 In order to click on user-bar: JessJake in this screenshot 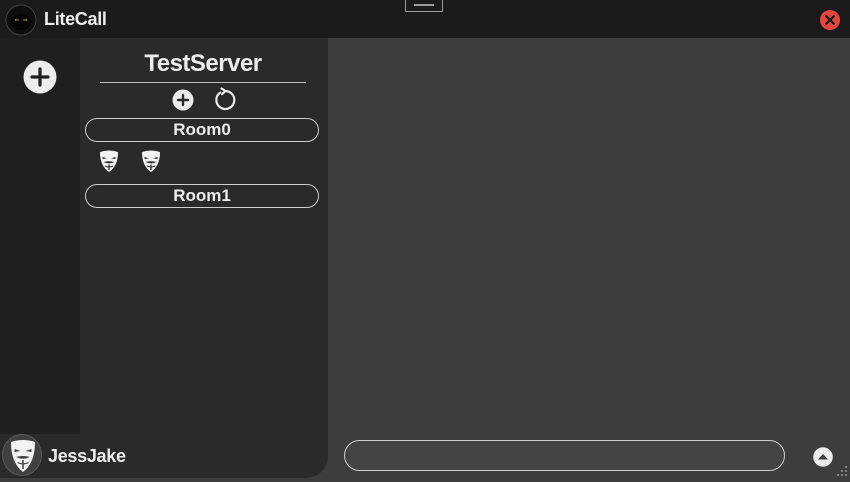, I will do `click(164, 456)`.